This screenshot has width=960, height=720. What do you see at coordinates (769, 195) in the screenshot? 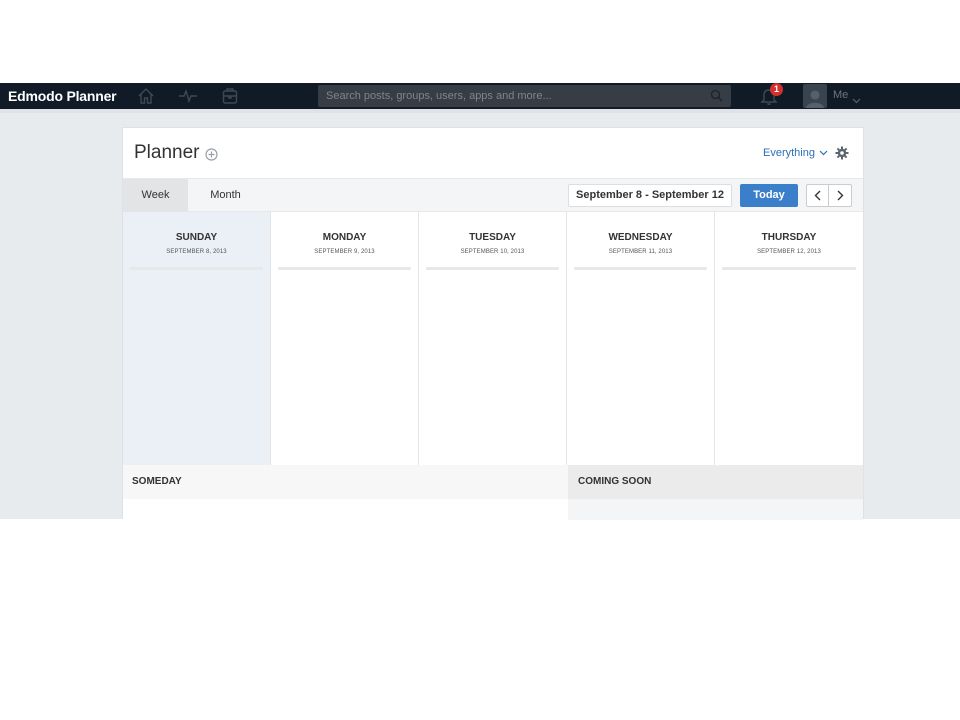
I see `today-button: Today` at bounding box center [769, 195].